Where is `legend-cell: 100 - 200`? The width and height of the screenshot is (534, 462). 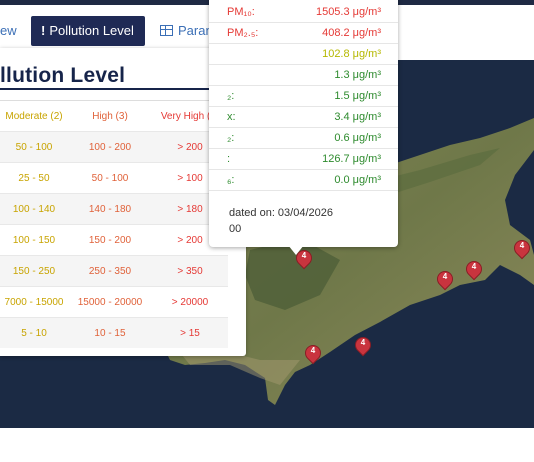
legend-cell: 100 - 200 is located at coordinates (110, 147).